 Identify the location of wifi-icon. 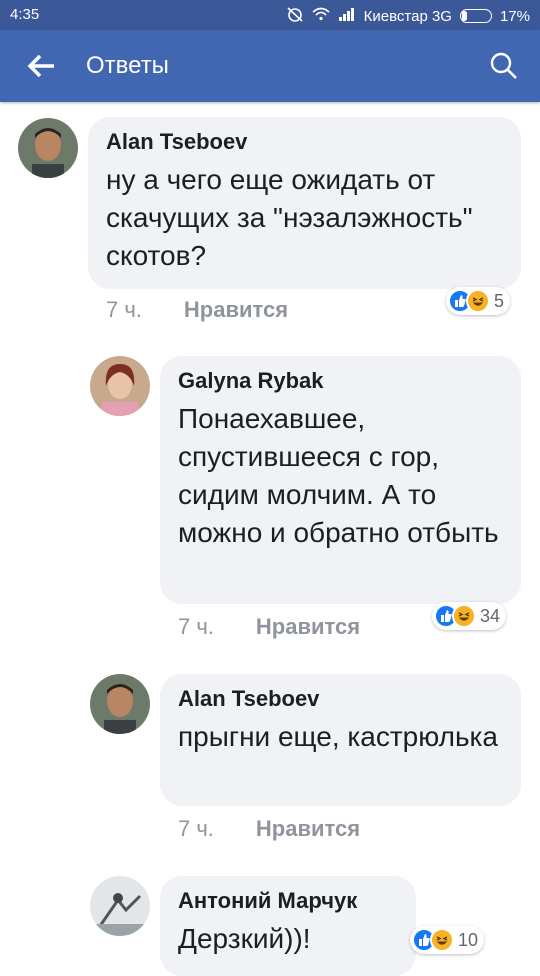
(321, 16).